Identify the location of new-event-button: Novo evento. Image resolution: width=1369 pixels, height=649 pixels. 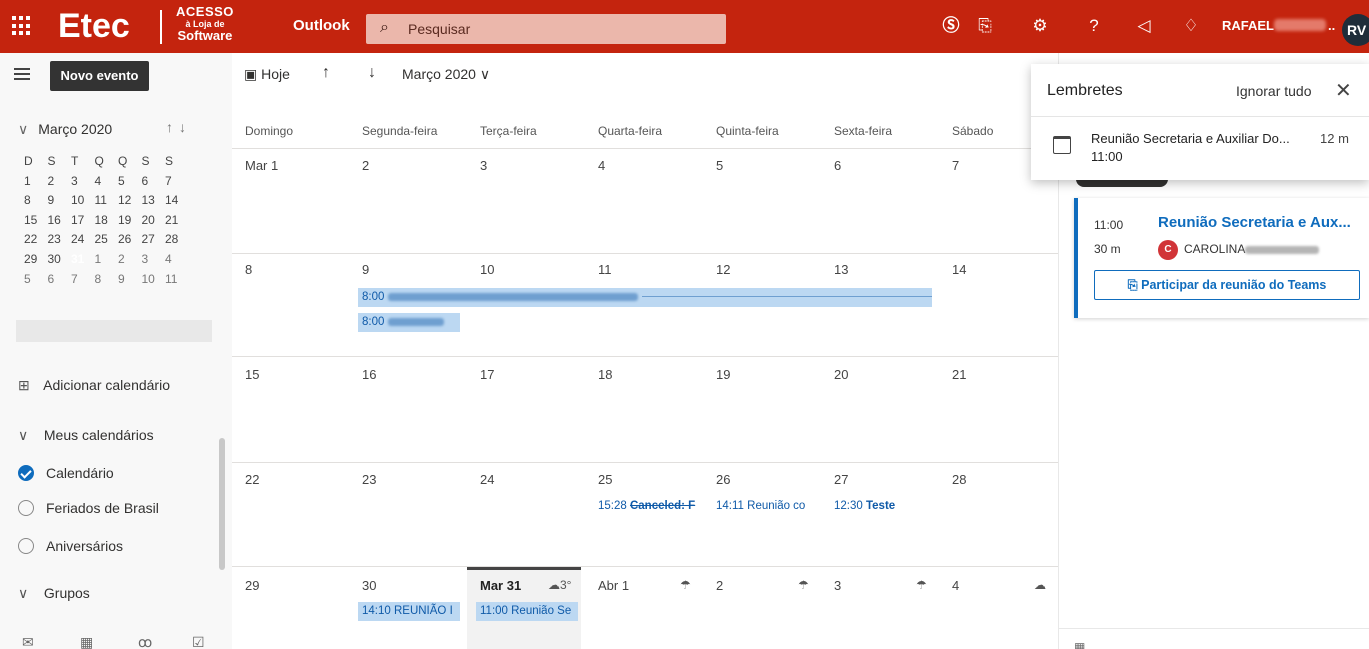
(99, 76).